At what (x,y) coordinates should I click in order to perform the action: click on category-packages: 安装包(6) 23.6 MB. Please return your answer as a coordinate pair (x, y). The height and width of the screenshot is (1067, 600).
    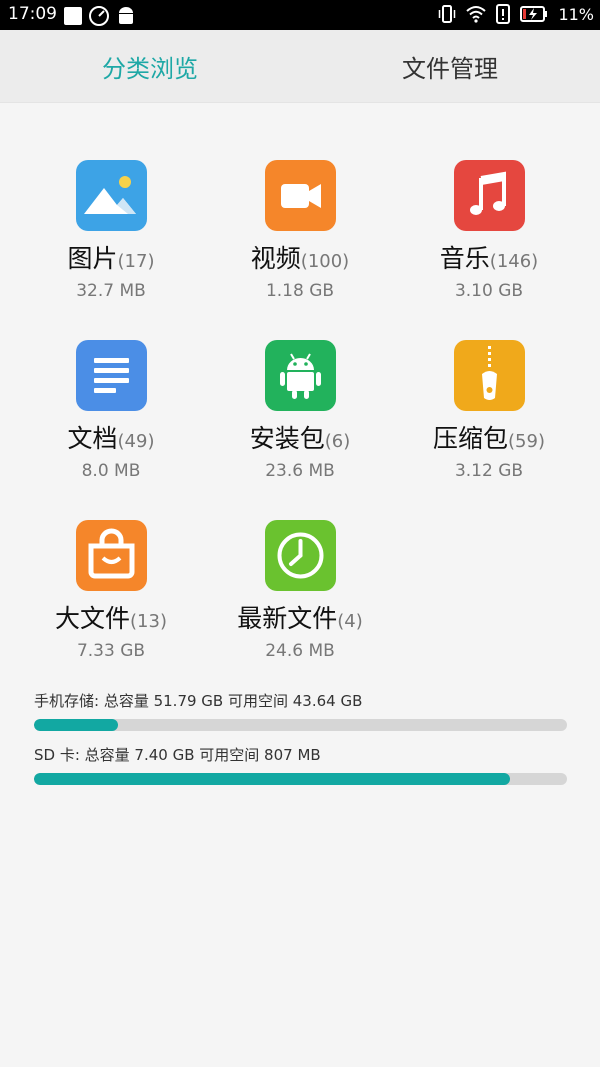
    Looking at the image, I should click on (300, 410).